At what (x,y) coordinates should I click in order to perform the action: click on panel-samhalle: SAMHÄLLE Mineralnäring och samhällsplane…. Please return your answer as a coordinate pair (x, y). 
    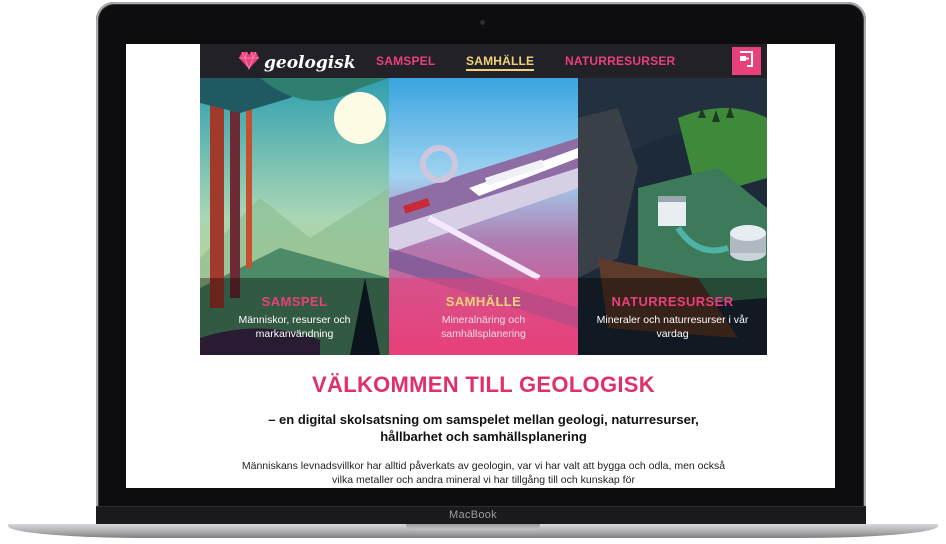
    Looking at the image, I should click on (483, 216).